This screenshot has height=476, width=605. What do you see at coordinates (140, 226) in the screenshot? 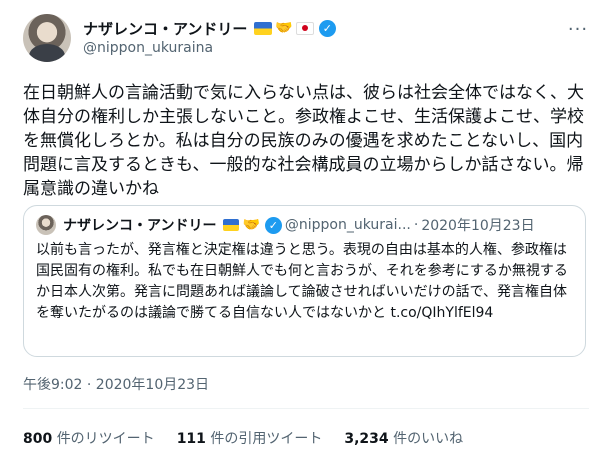
I see `quoted-author-name: ナザレンコ・アンドリー` at bounding box center [140, 226].